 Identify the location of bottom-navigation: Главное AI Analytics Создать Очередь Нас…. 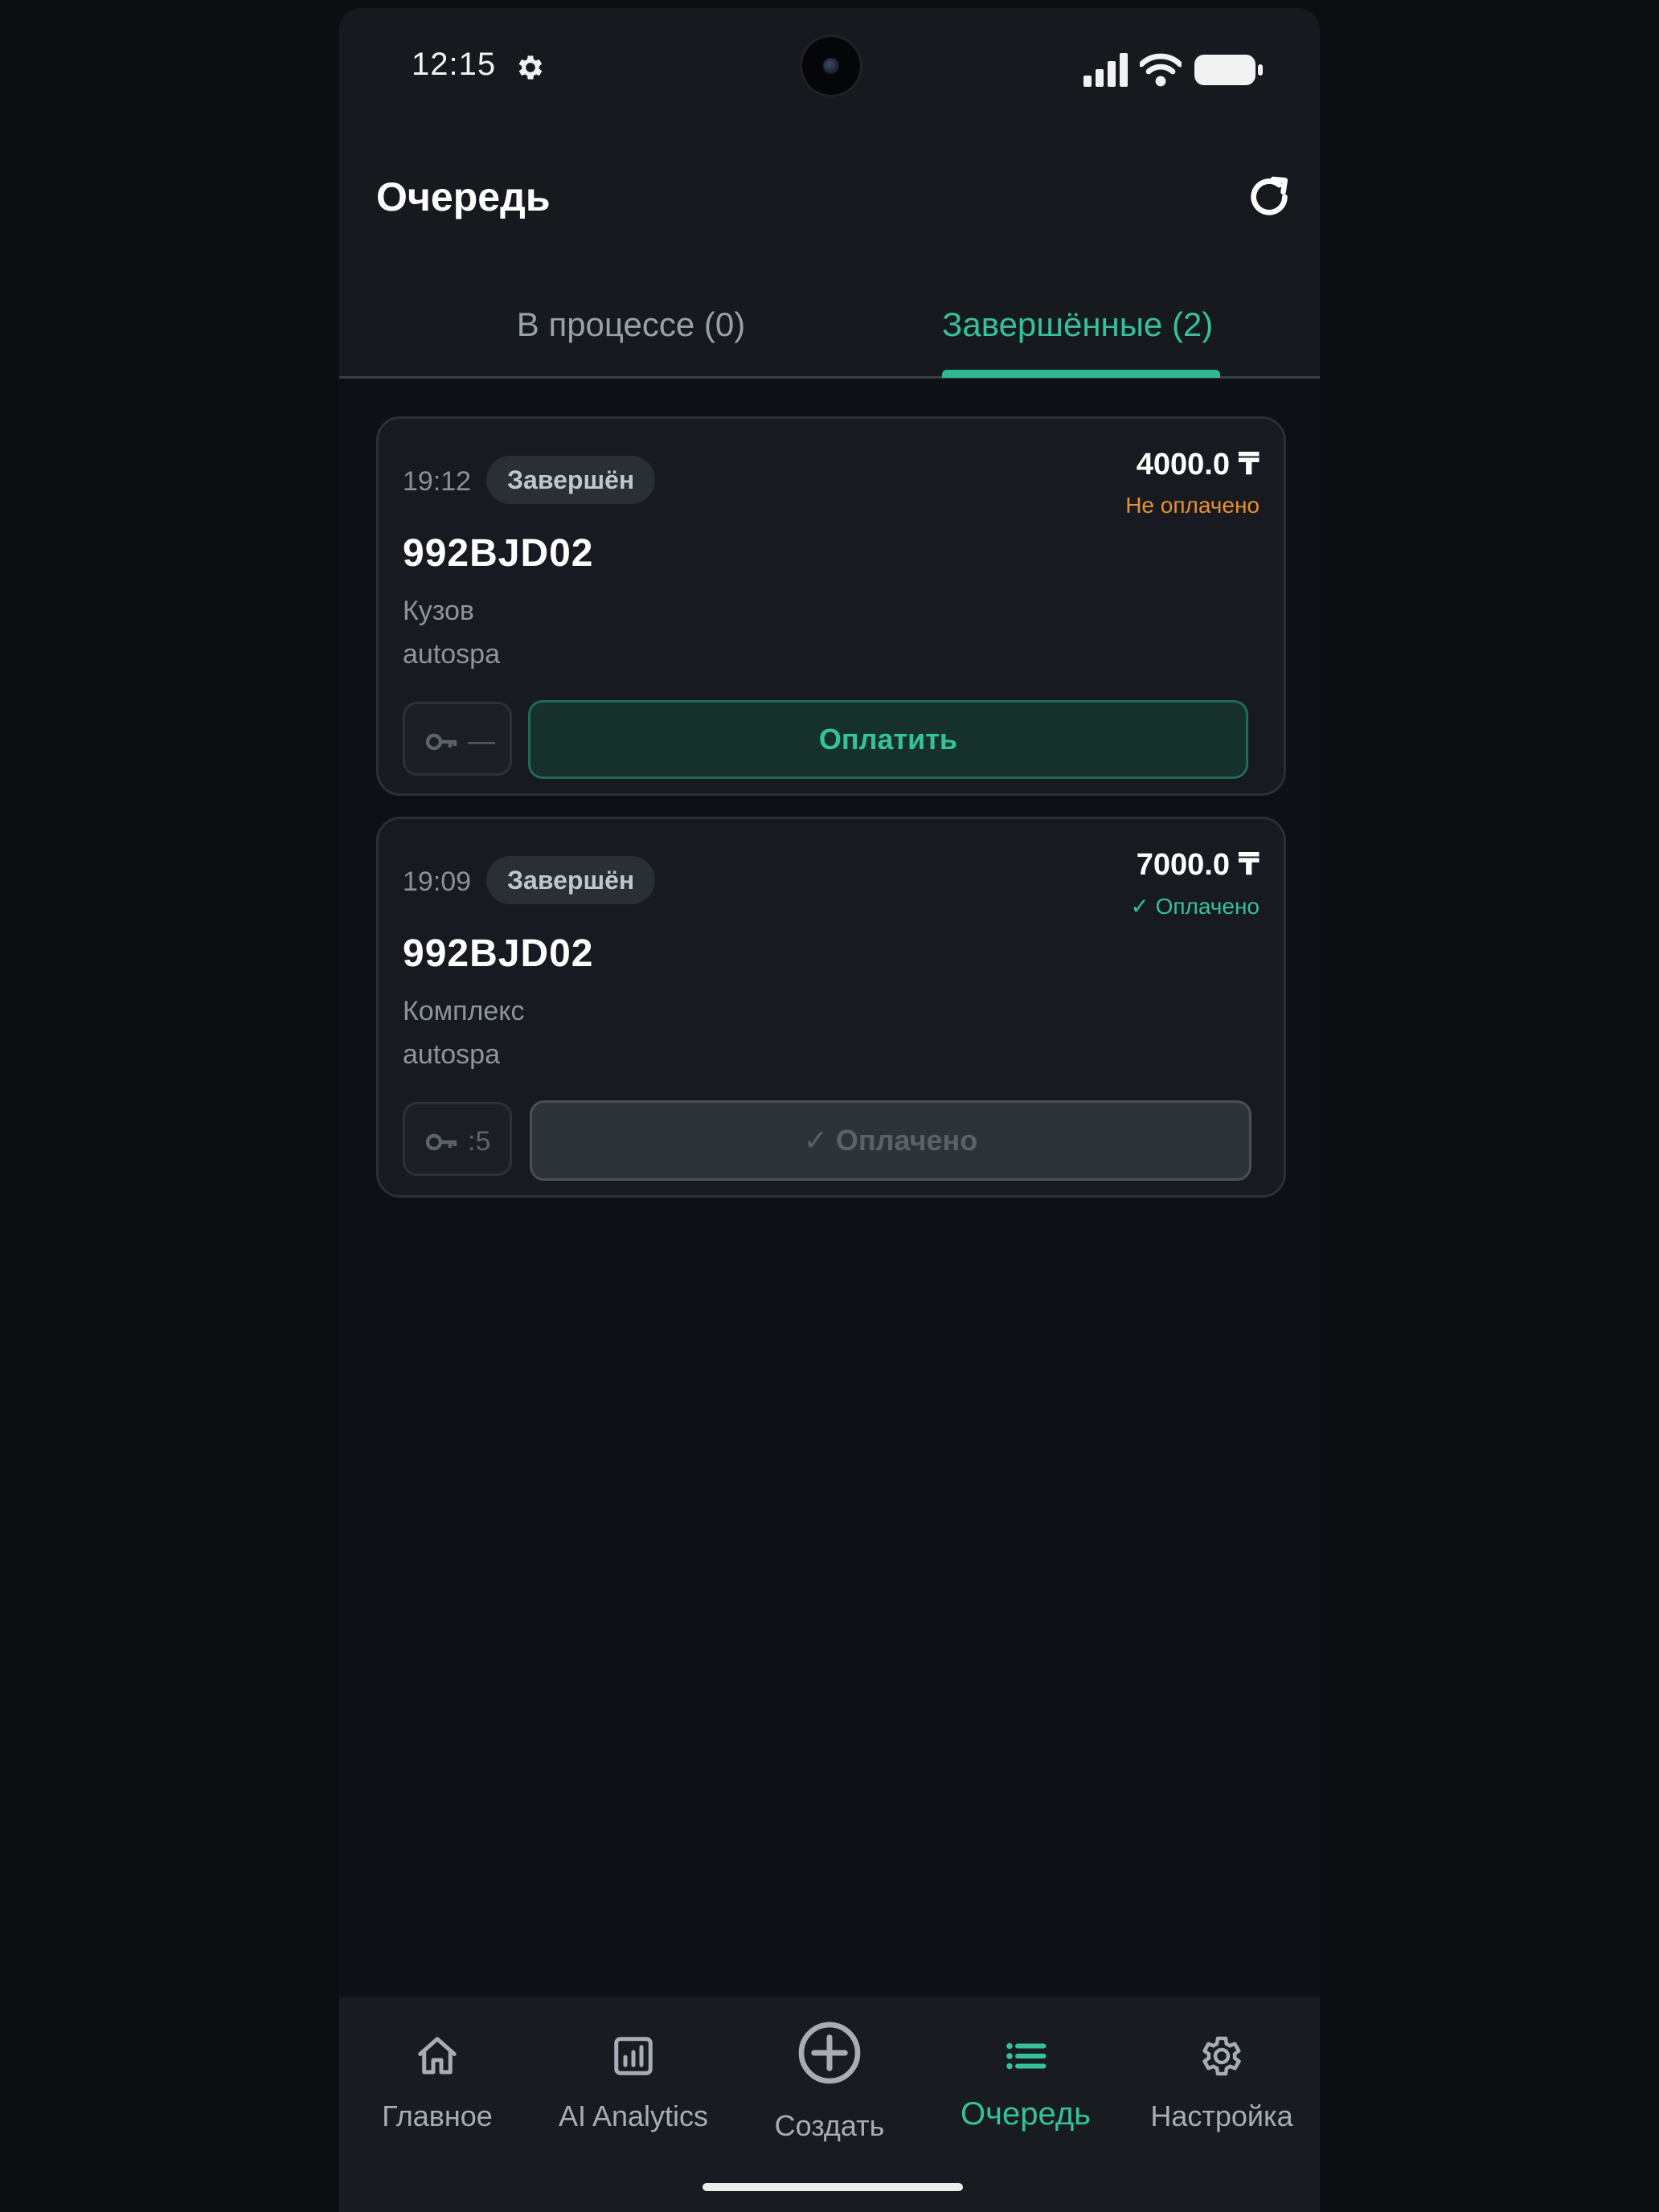
(829, 2104).